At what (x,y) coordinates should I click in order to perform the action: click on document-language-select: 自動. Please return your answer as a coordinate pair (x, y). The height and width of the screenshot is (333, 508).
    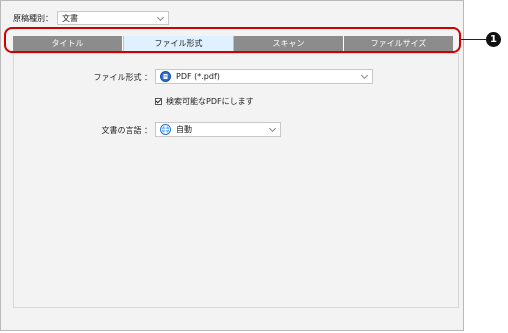
    Looking at the image, I should click on (218, 129).